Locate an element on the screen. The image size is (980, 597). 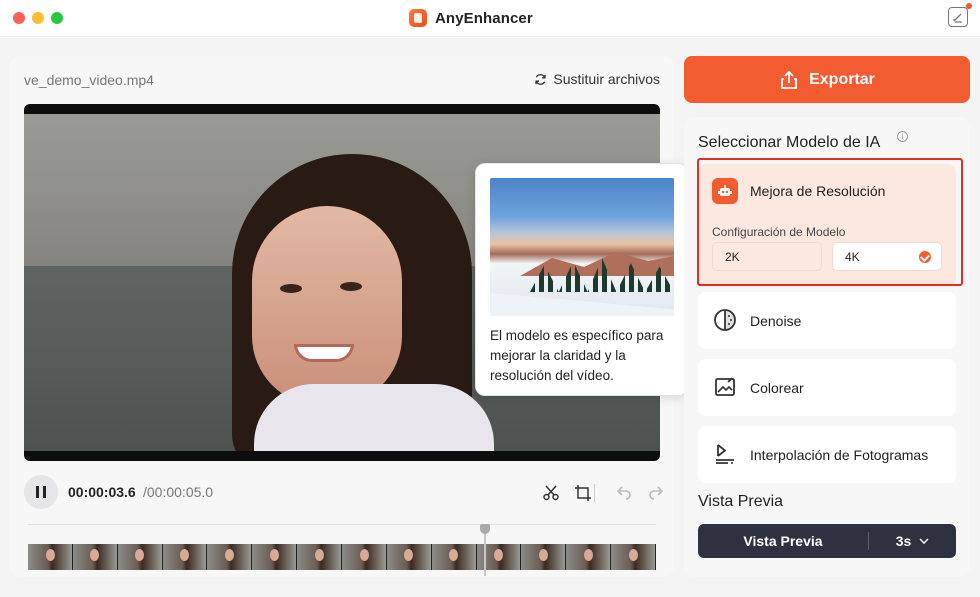
info-icon: i is located at coordinates (902, 136).